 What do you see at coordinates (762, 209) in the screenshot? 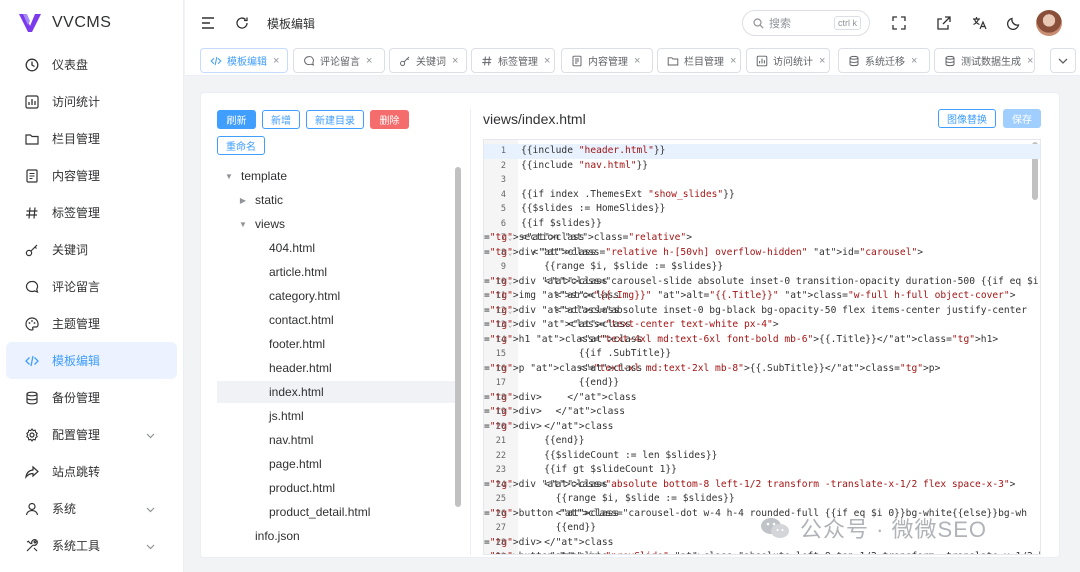
I see `code-line: 5 {{$slides := HomeSlides}}` at bounding box center [762, 209].